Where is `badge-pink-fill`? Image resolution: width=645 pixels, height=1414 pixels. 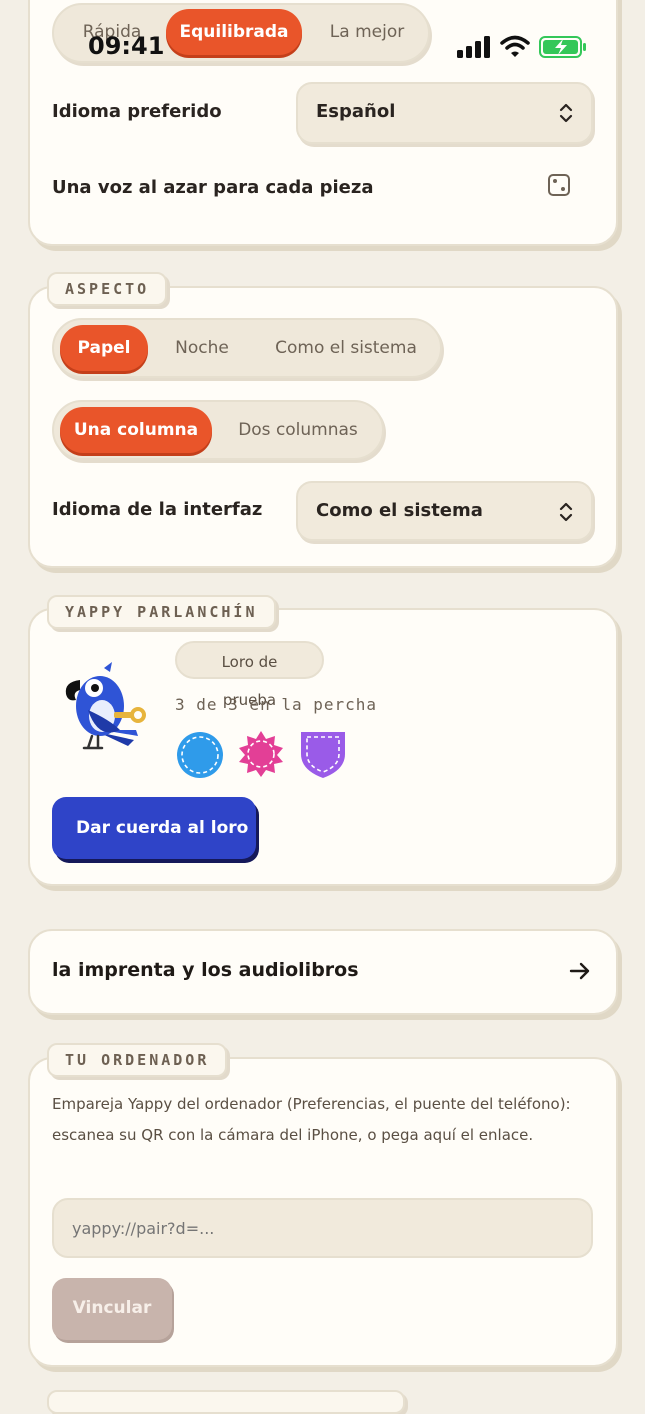
badge-pink-fill is located at coordinates (261, 754).